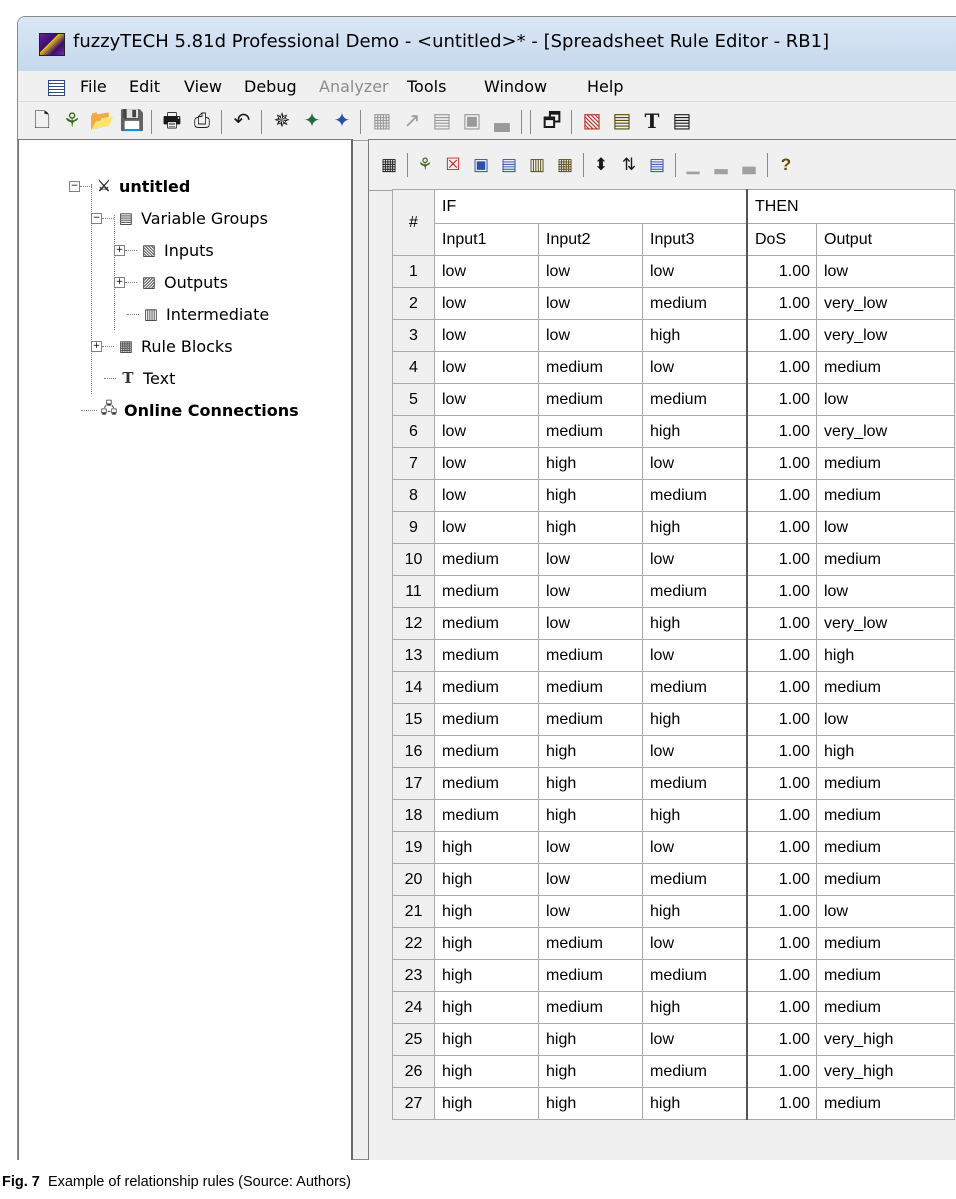 The width and height of the screenshot is (956, 1199). I want to click on column-header-input2: Input2, so click(590, 239).